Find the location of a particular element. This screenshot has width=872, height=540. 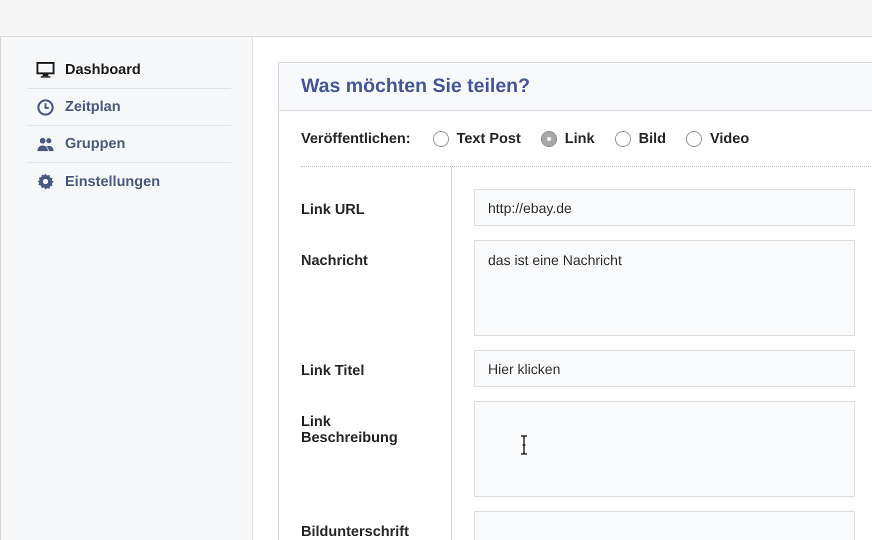

input-field is located at coordinates (664, 525).